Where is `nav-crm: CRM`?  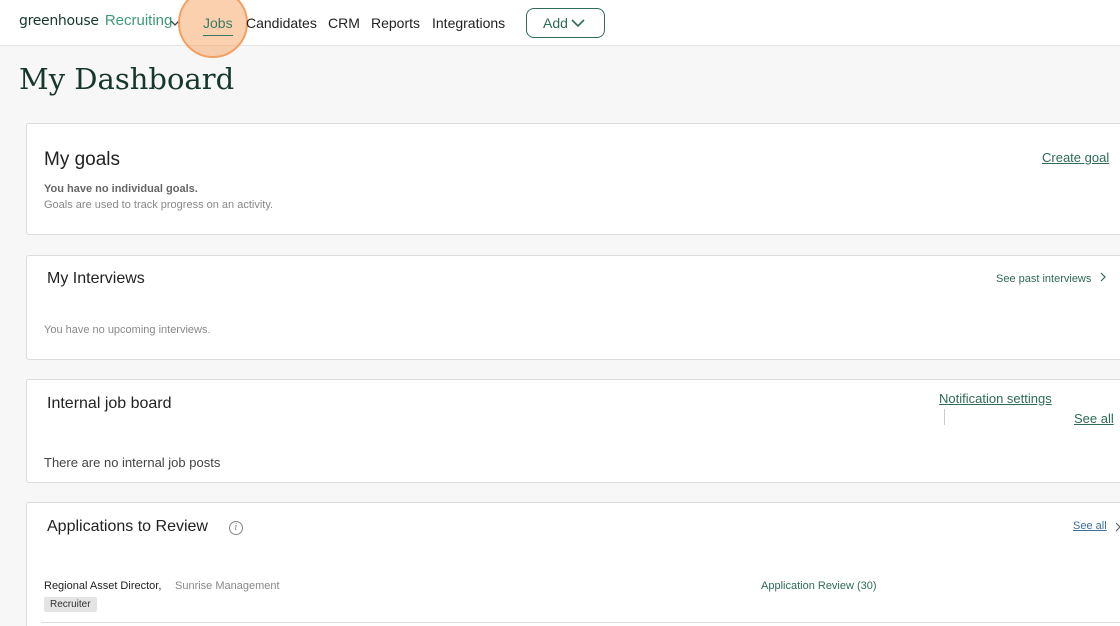
nav-crm: CRM is located at coordinates (344, 23).